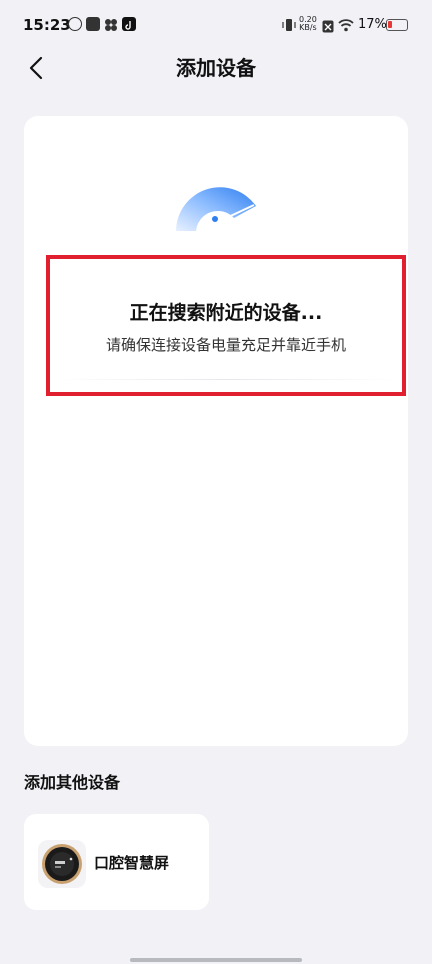 This screenshot has height=964, width=432. I want to click on mail-icon, so click(93, 24).